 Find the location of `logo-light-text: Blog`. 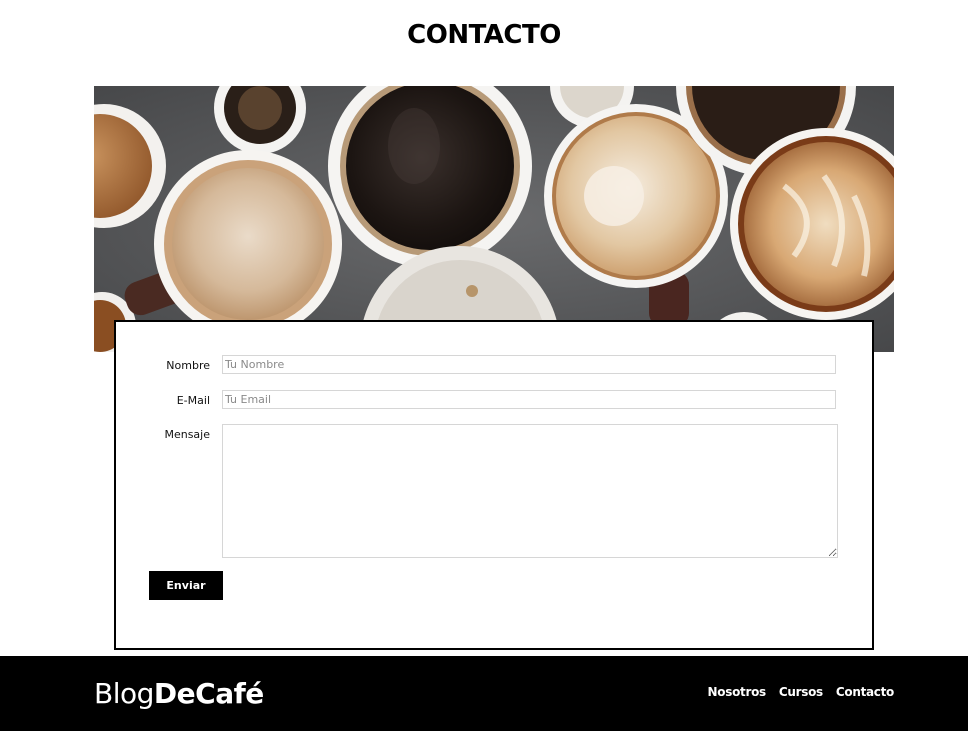

logo-light-text: Blog is located at coordinates (124, 693).